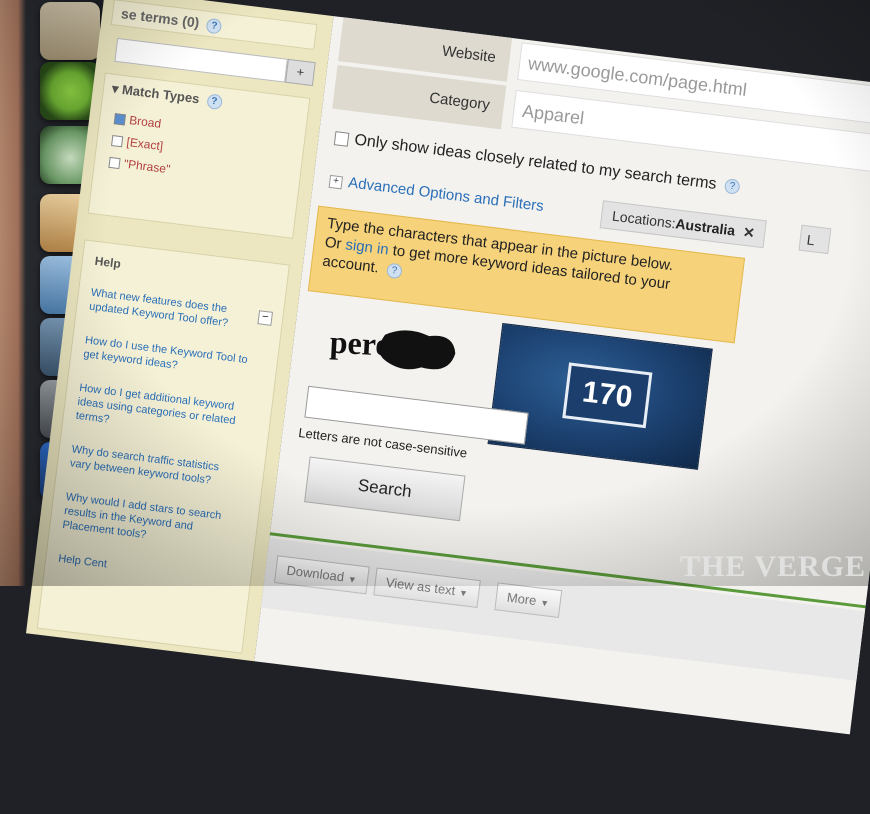 This screenshot has height=814, width=870. Describe the element at coordinates (336, 181) in the screenshot. I see `expand-icon: +` at that location.